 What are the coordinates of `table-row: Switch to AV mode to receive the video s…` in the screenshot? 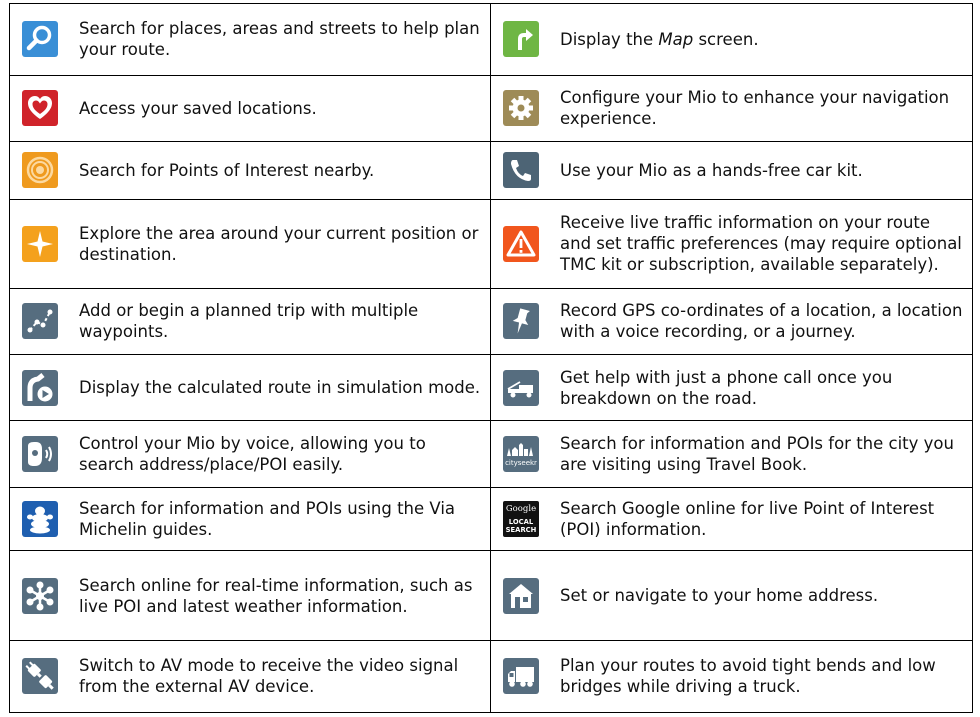 It's located at (491, 676).